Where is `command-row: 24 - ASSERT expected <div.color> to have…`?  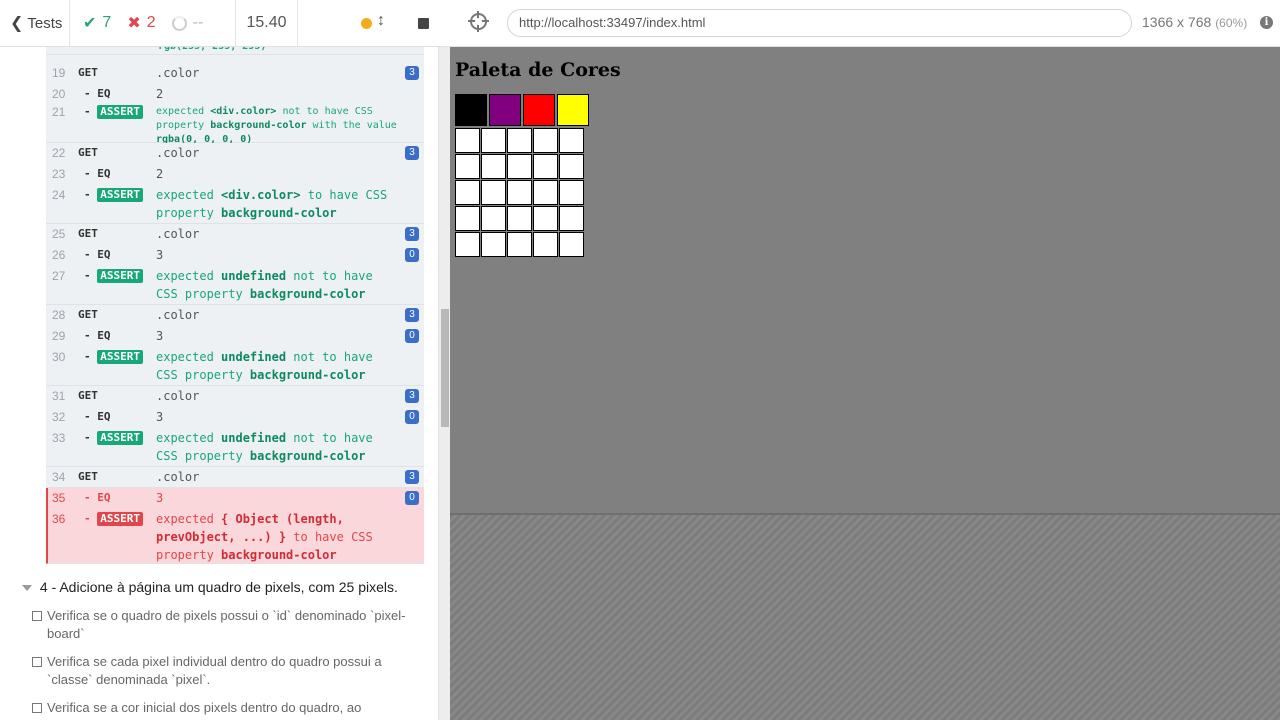
command-row: 24 - ASSERT expected <div.color> to have… is located at coordinates (235, 204).